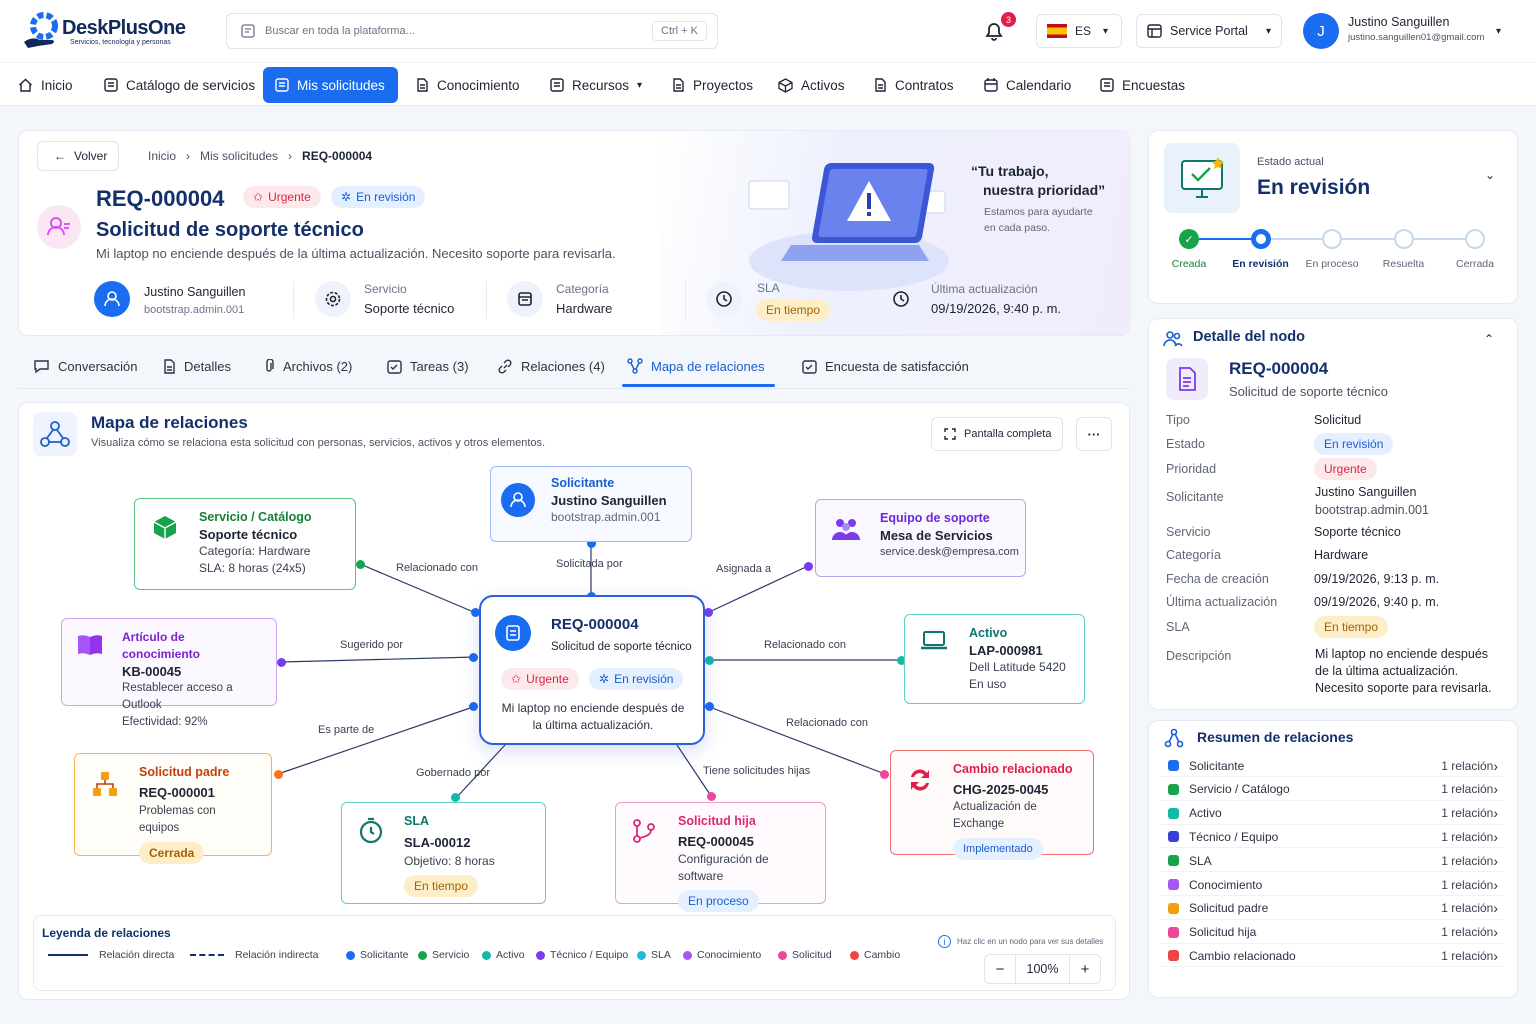 This screenshot has width=1536, height=1024. Describe the element at coordinates (346, 730) in the screenshot. I see `edge-label-parent: Es parte de` at that location.